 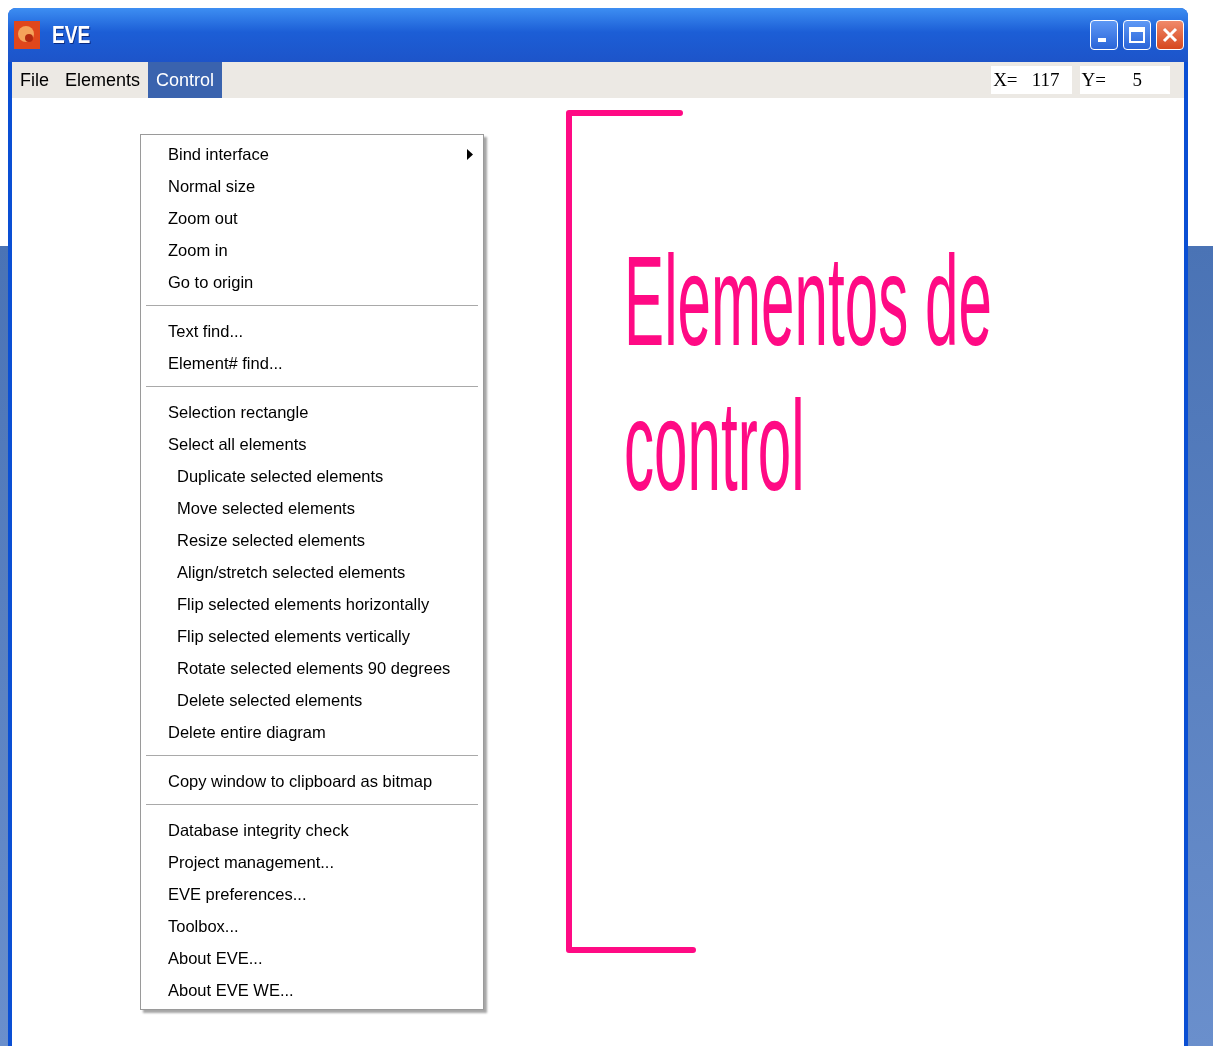 What do you see at coordinates (312, 508) in the screenshot?
I see `menu-item: Move selected elements` at bounding box center [312, 508].